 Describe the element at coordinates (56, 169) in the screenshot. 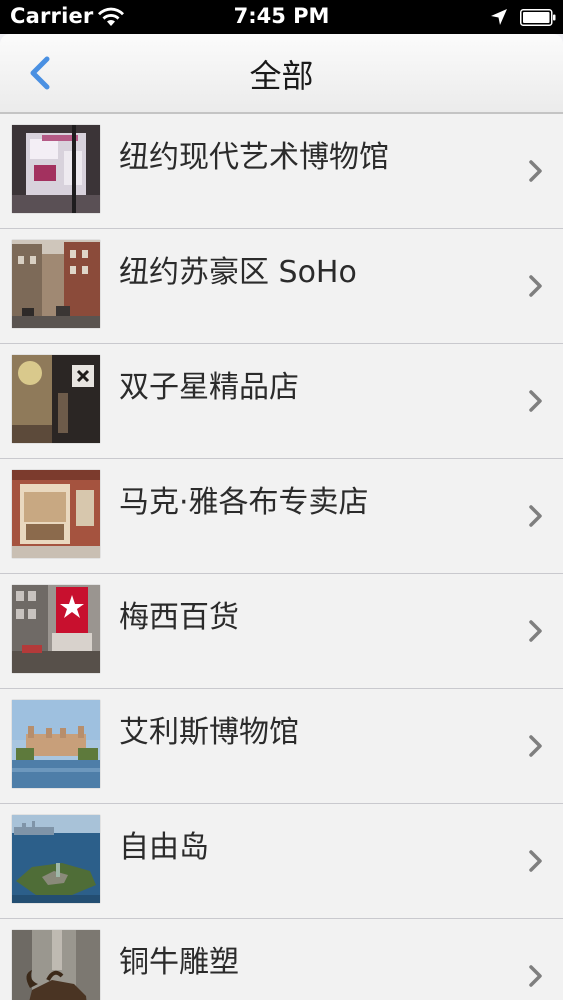

I see `museum-of-modern-art-photo` at that location.